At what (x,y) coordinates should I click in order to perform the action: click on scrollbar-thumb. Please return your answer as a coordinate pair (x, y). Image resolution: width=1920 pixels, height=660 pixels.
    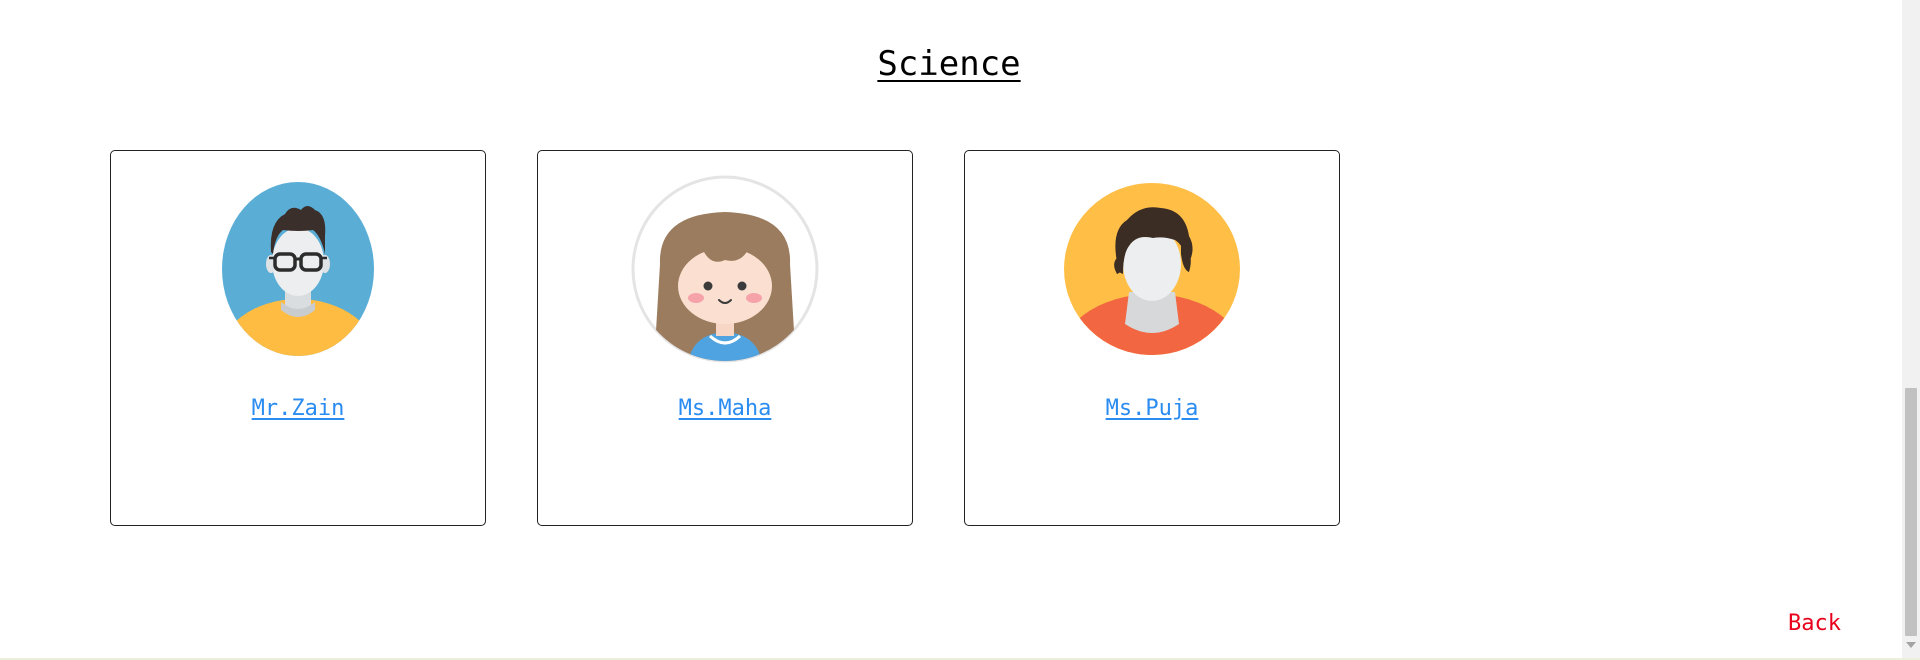
    Looking at the image, I should click on (1911, 512).